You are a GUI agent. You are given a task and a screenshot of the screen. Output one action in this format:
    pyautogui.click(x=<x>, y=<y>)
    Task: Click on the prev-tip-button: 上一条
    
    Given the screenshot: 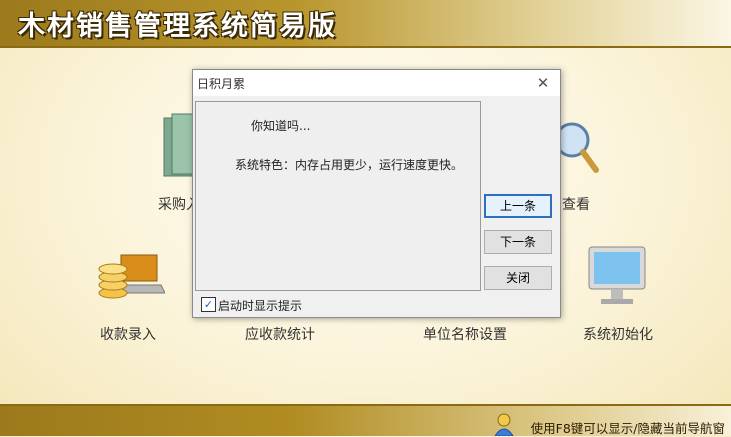 What is the action you would take?
    pyautogui.click(x=518, y=206)
    